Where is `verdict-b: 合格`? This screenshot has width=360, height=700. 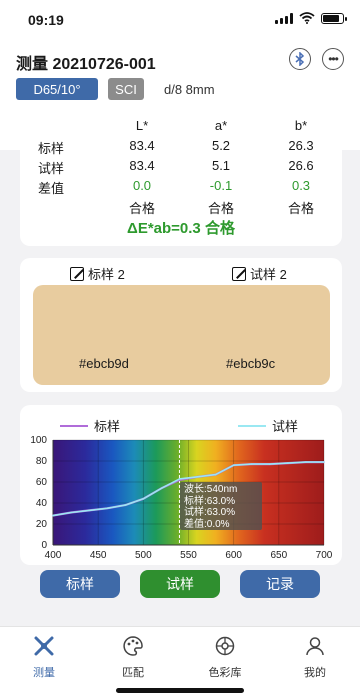
verdict-b: 合格 is located at coordinates (301, 208).